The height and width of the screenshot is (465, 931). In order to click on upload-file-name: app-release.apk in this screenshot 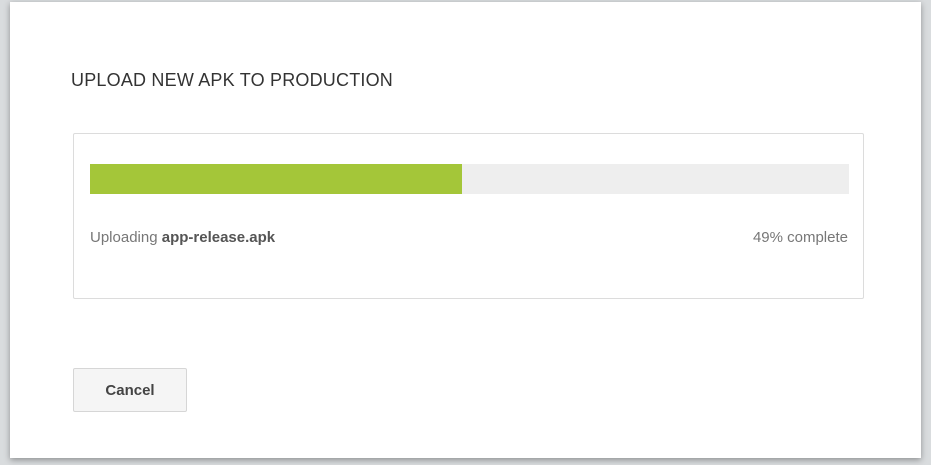, I will do `click(218, 237)`.